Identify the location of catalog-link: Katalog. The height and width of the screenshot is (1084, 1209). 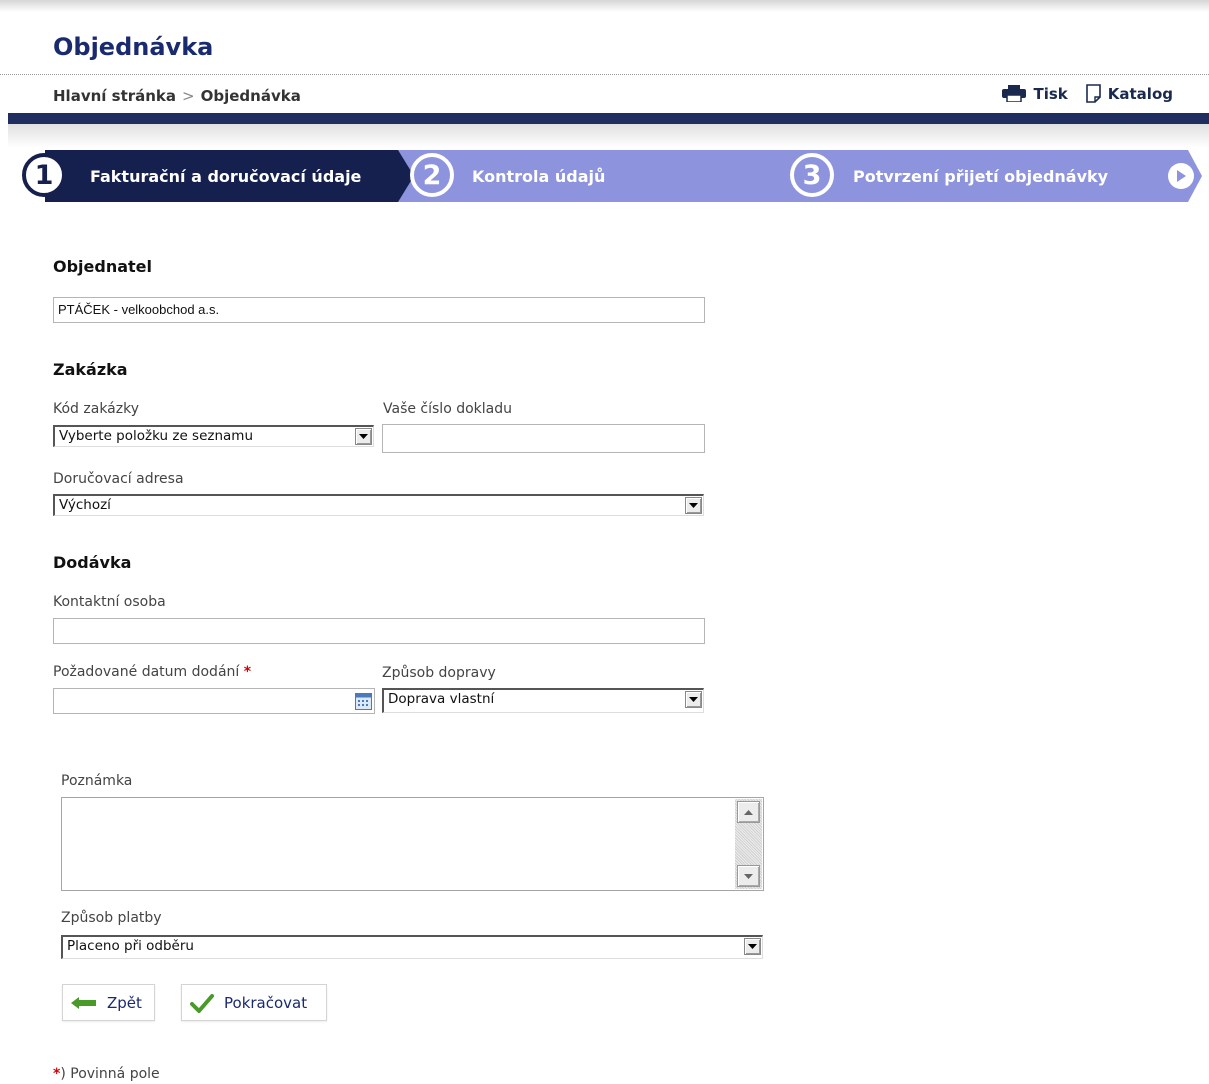
(1129, 93).